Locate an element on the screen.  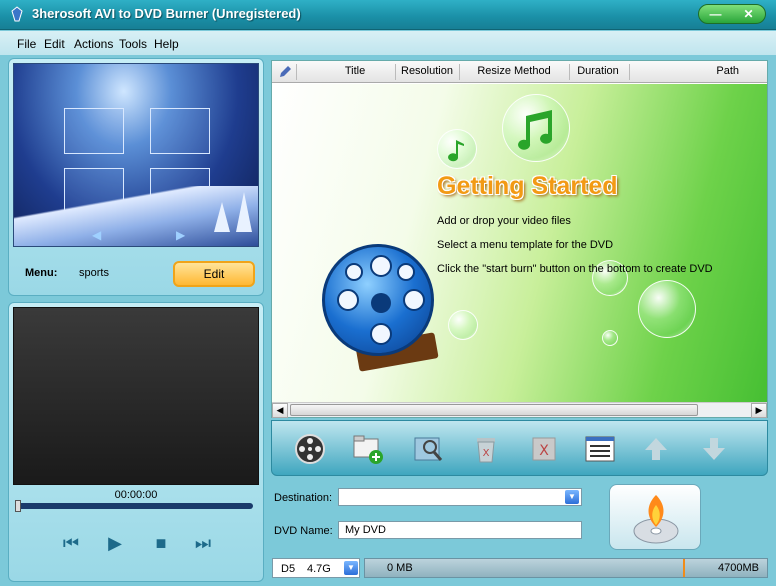
close-button: ✕ is located at coordinates (749, 14).